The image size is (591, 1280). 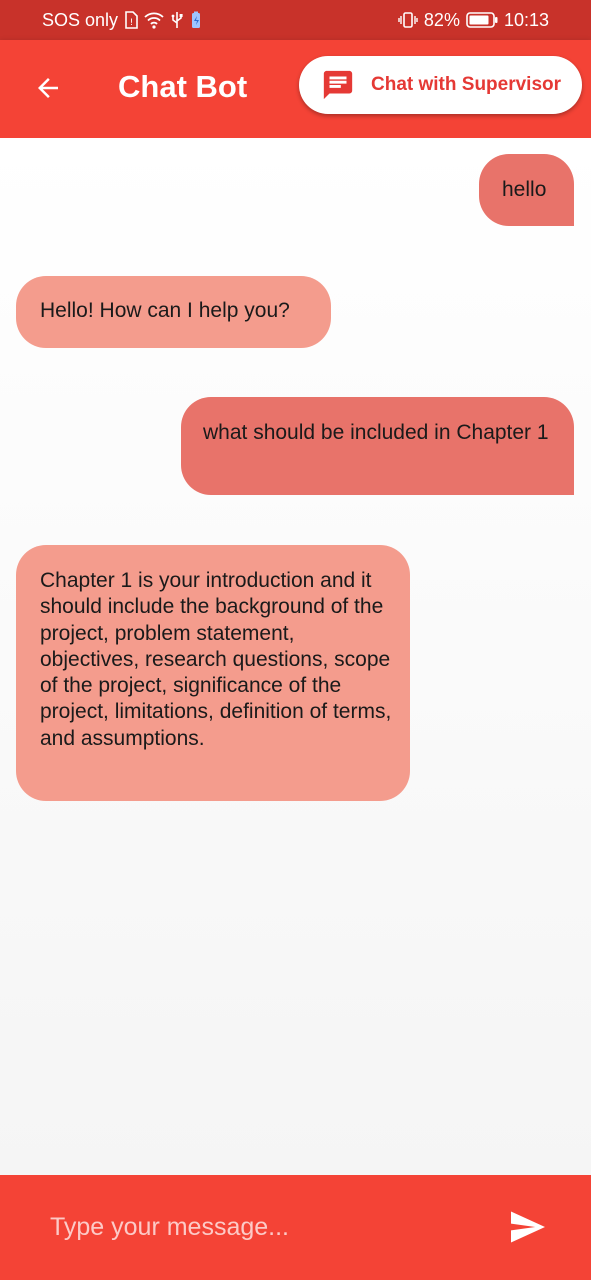 What do you see at coordinates (338, 85) in the screenshot?
I see `chat-bubble-icon` at bounding box center [338, 85].